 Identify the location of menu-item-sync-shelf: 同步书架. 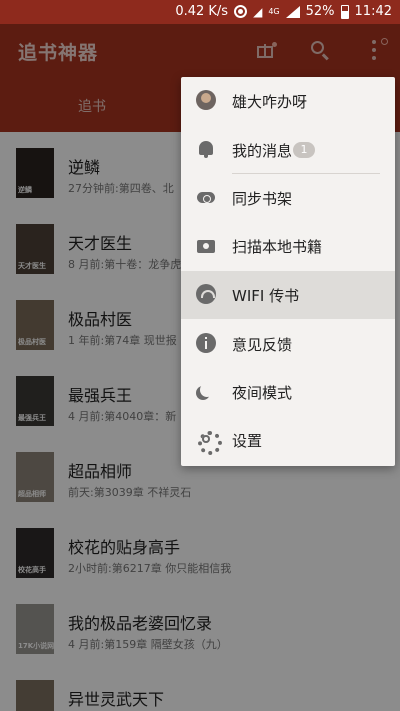
(288, 198).